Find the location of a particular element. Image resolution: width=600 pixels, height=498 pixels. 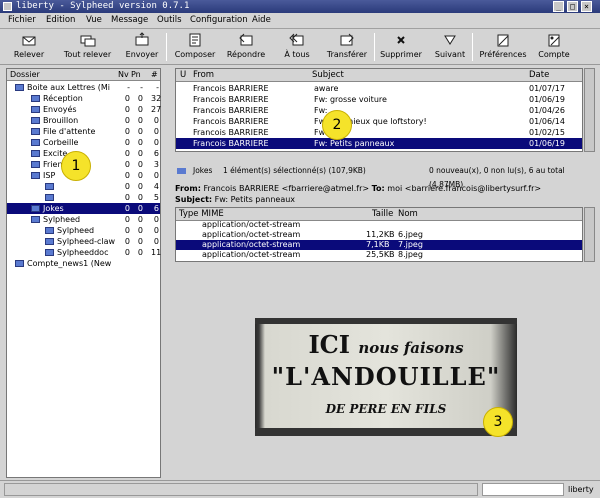

attachment-size: 25,5KB is located at coordinates (380, 254).